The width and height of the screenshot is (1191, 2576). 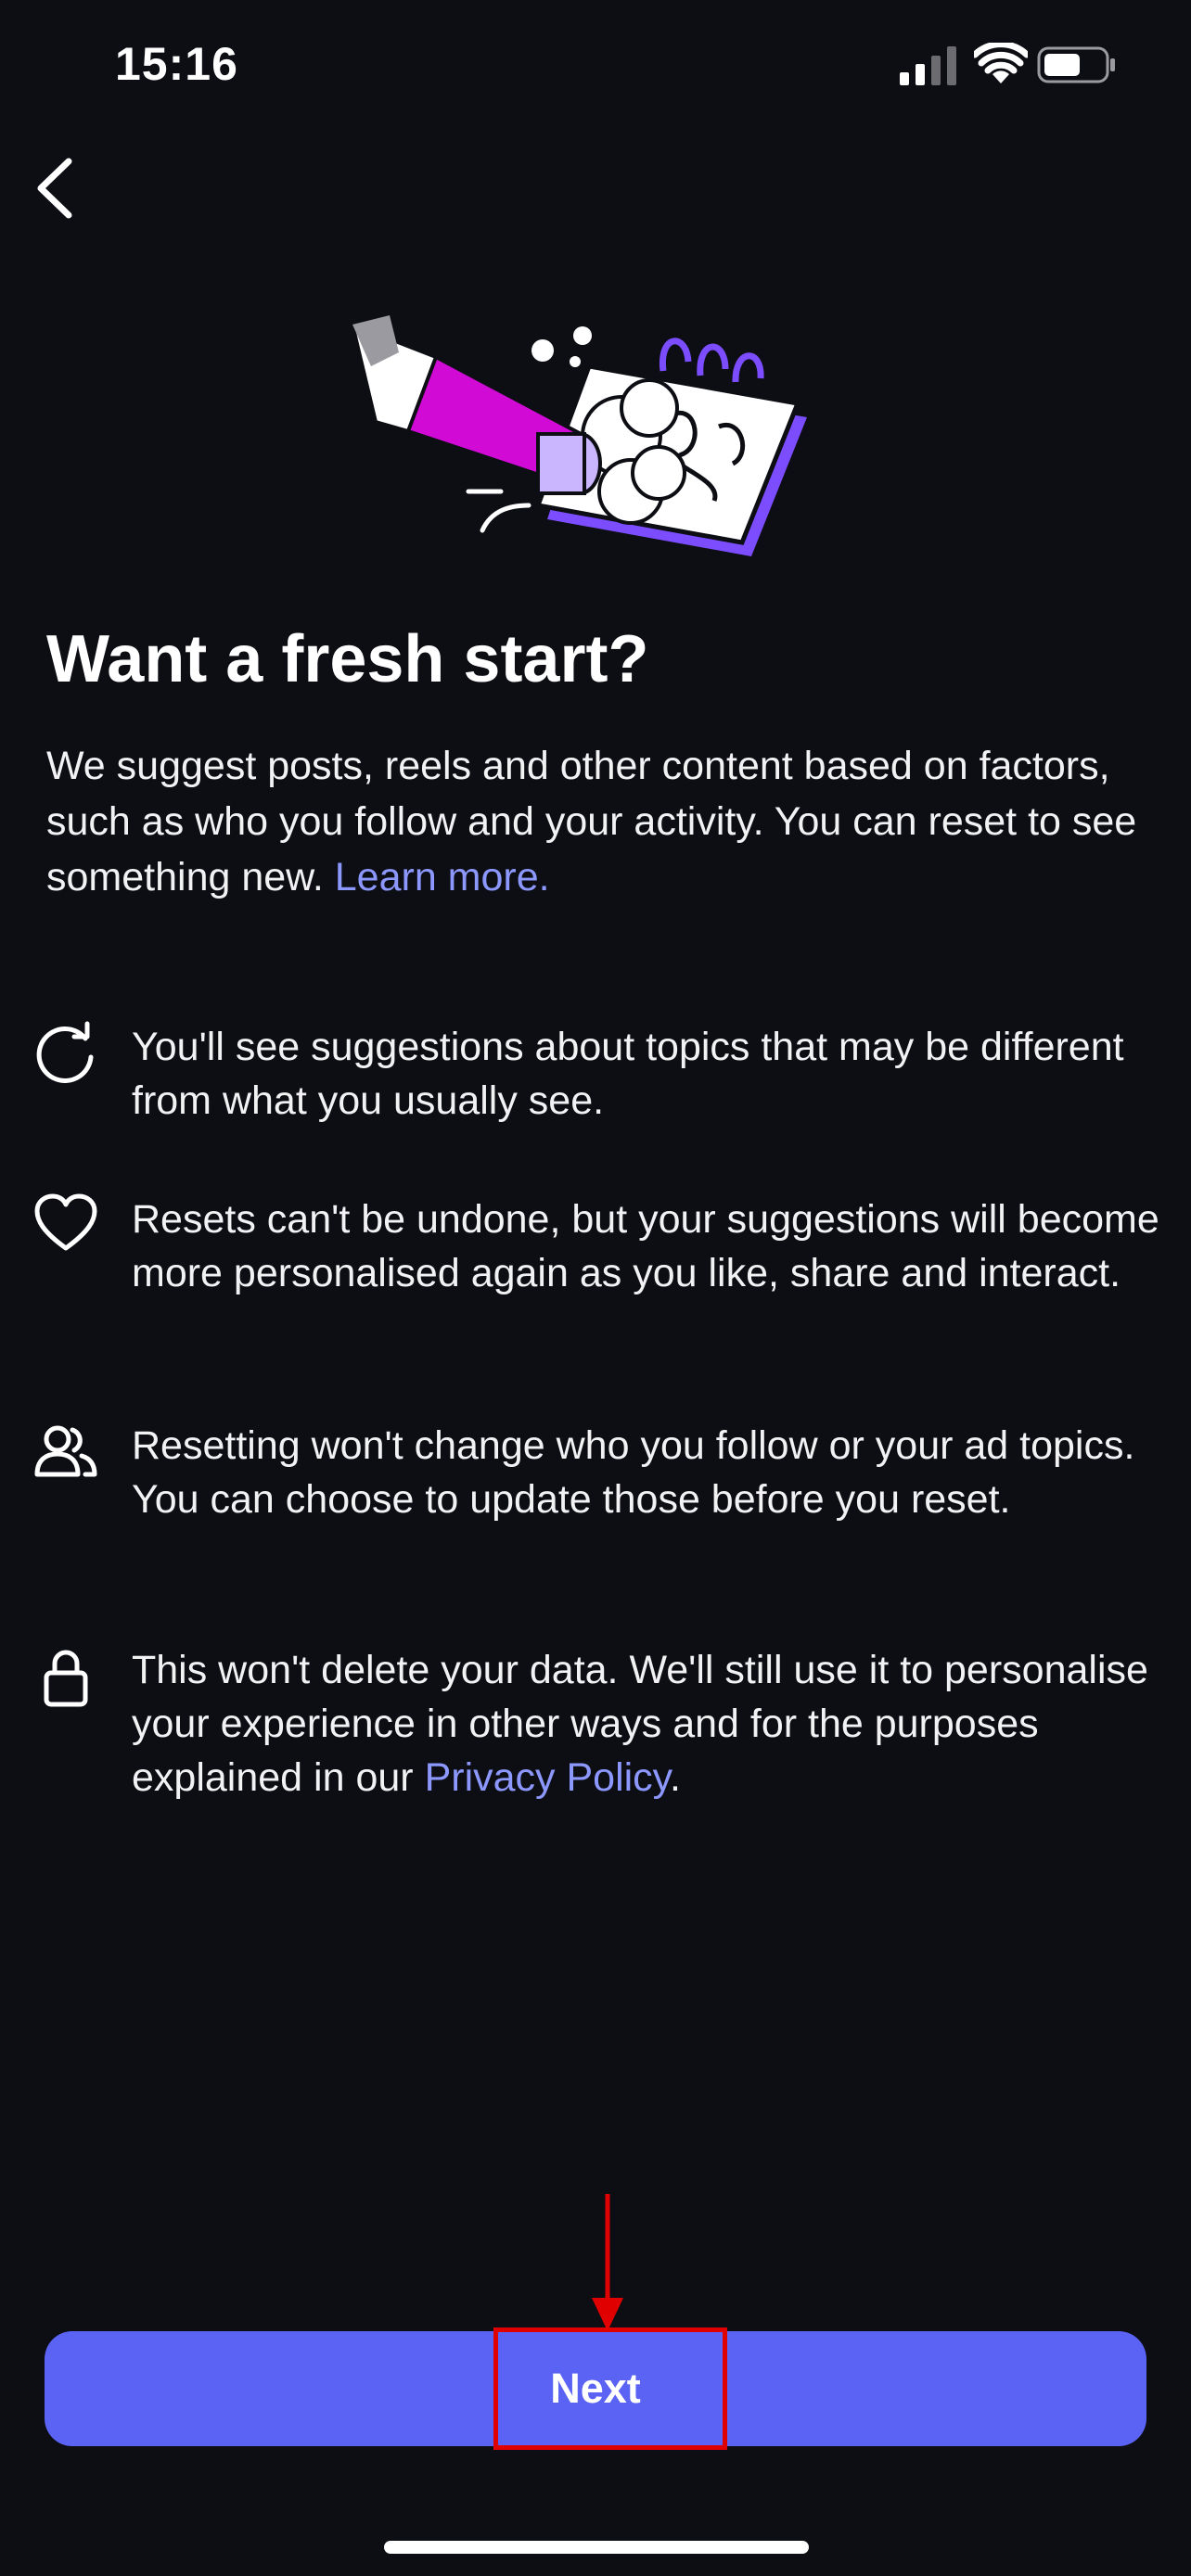 I want to click on home-indicator, so click(x=597, y=2547).